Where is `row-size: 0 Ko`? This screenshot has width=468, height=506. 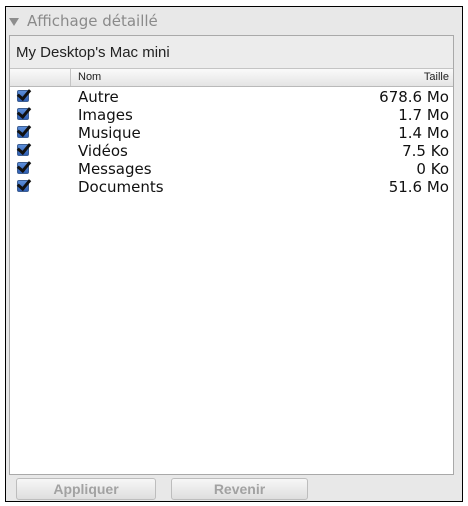 row-size: 0 Ko is located at coordinates (432, 169).